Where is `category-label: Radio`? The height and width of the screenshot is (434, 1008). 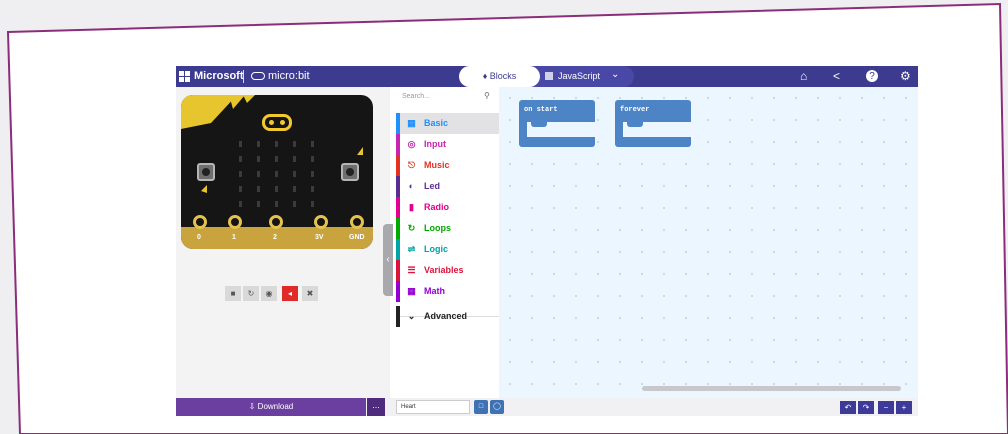
category-label: Radio is located at coordinates (437, 207).